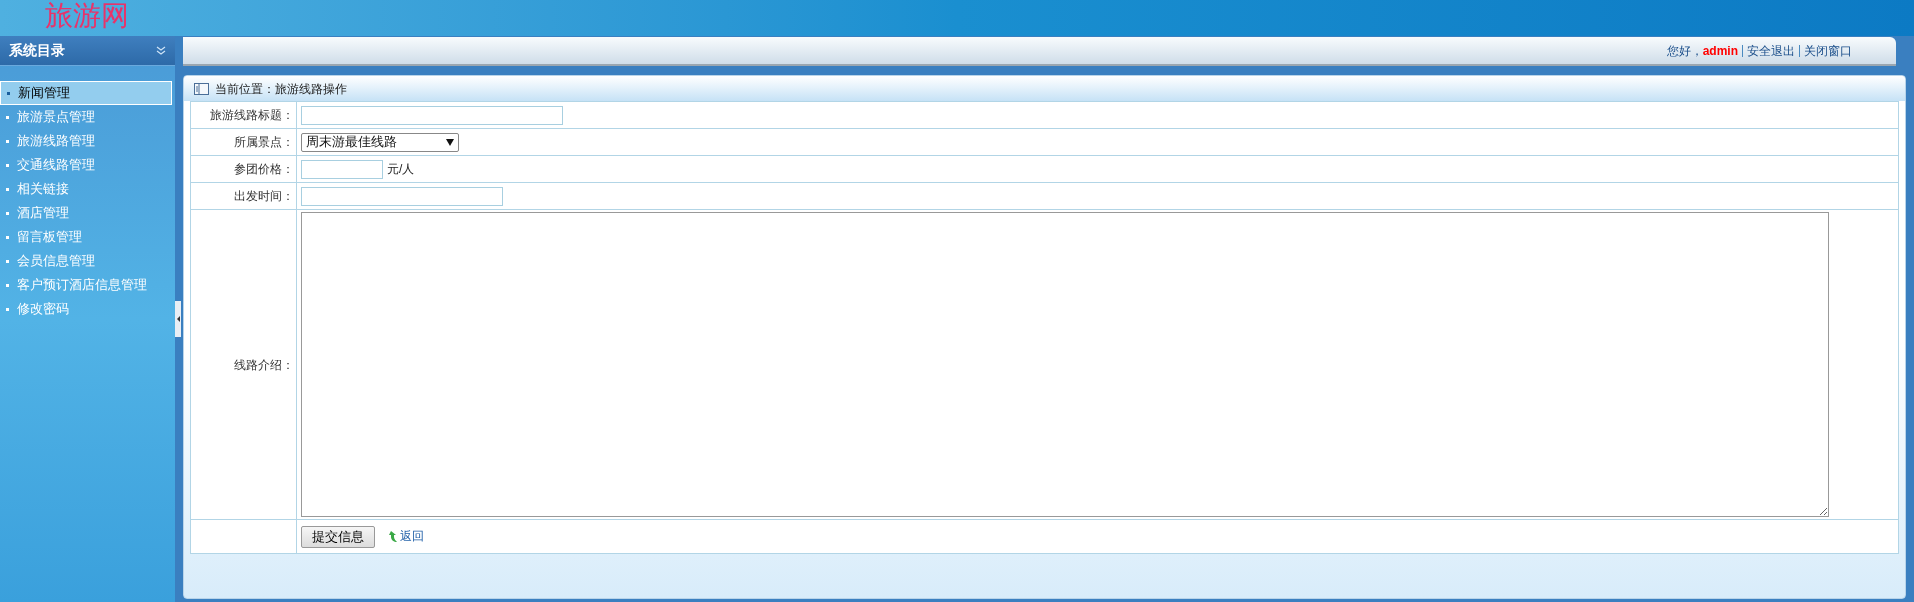 The width and height of the screenshot is (1914, 602). Describe the element at coordinates (178, 319) in the screenshot. I see `splitter-handle` at that location.